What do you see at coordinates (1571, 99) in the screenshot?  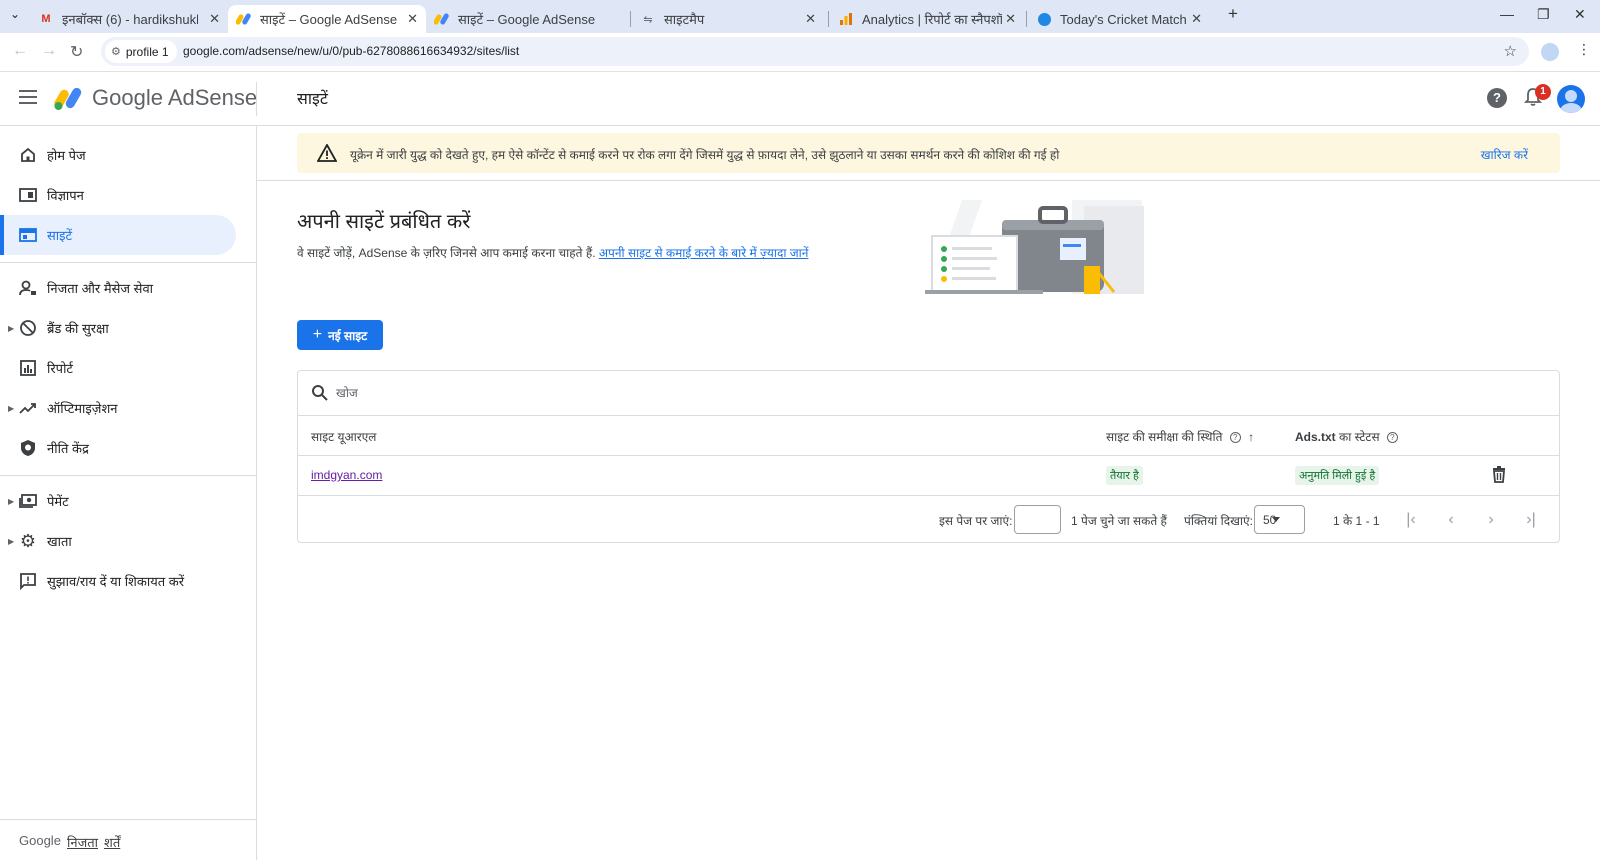 I see `account-avatar` at bounding box center [1571, 99].